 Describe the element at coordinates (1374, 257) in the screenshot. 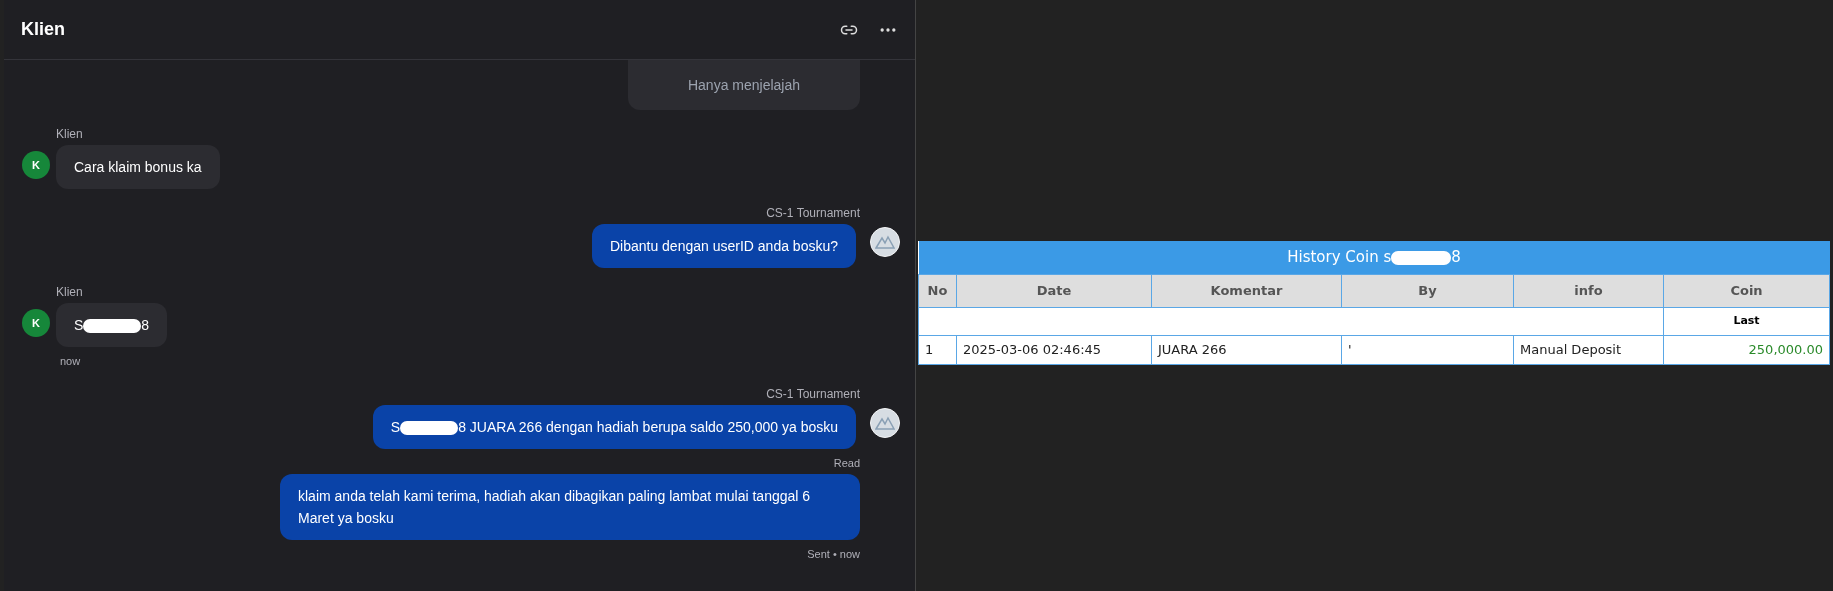

I see `table-title: History Coin s 8` at that location.